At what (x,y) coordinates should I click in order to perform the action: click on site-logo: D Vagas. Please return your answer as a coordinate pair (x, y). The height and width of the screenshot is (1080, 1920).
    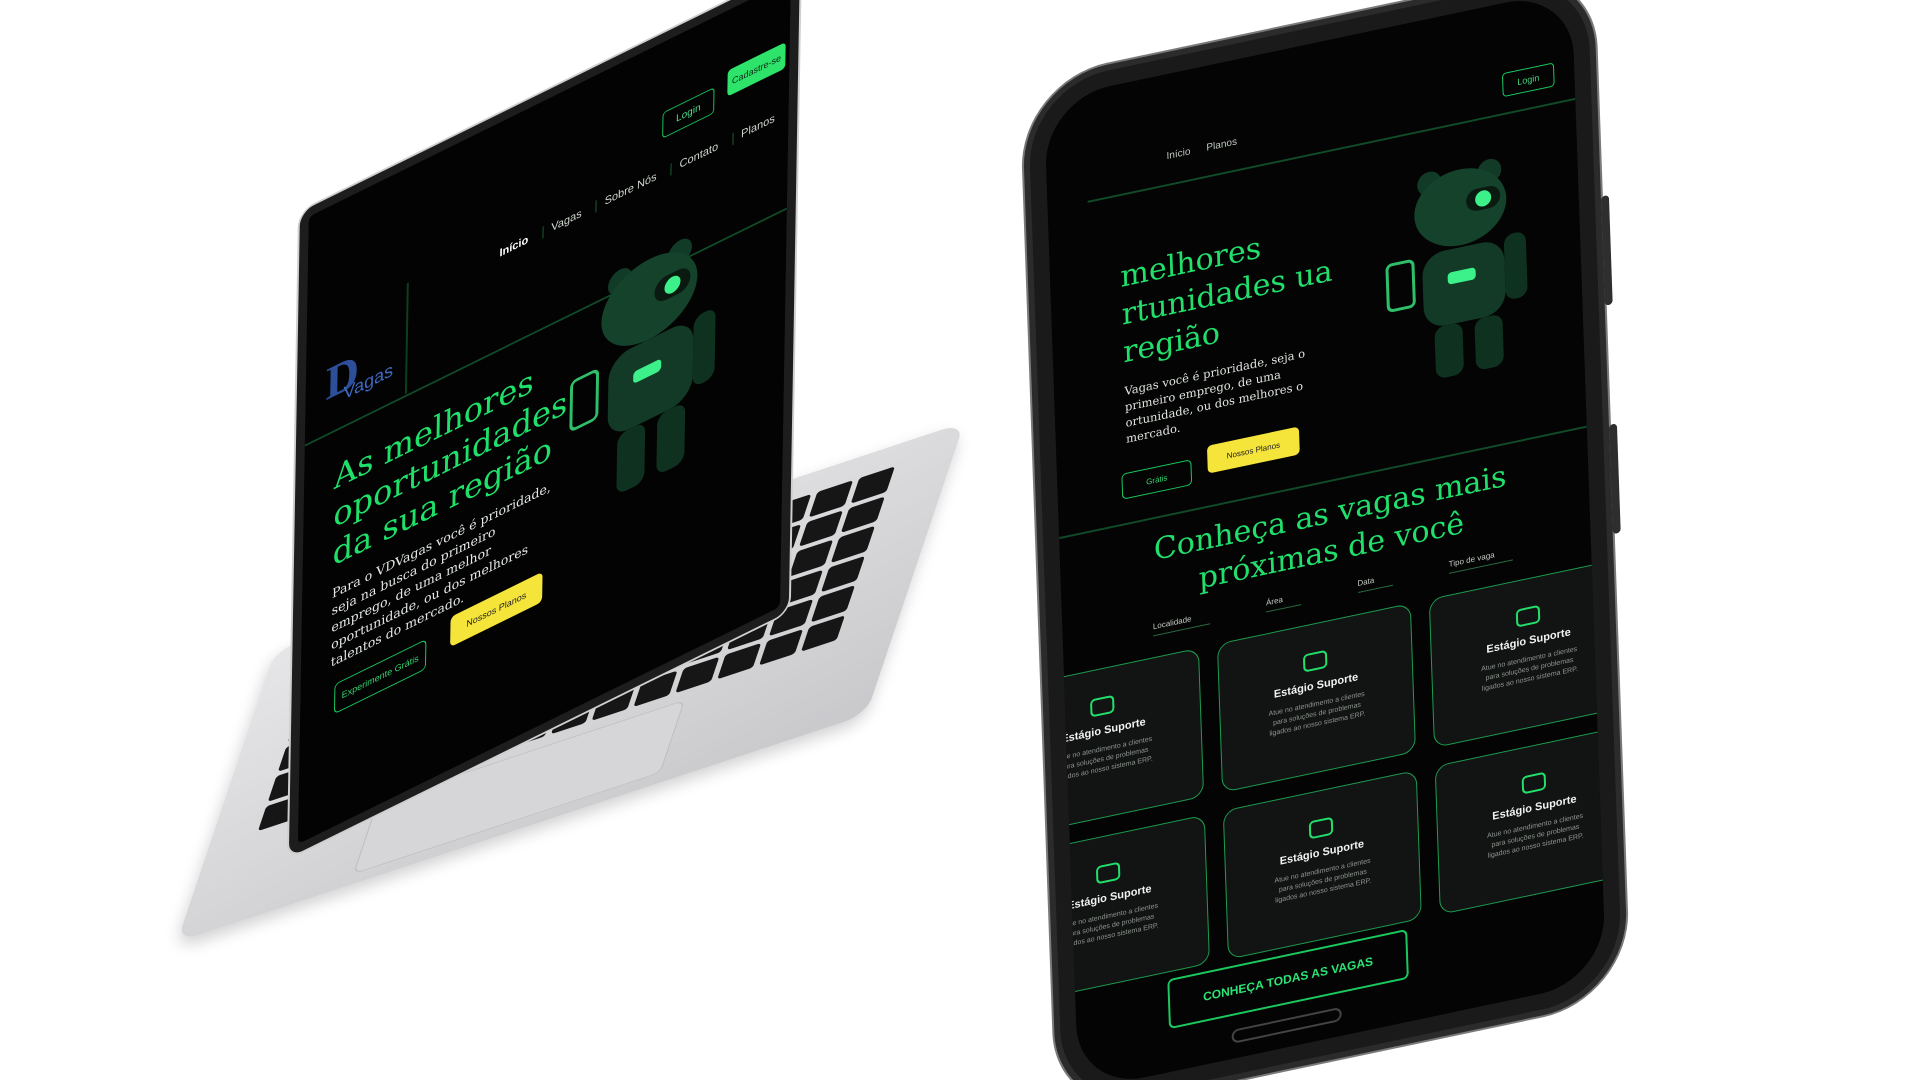
    Looking at the image, I should click on (359, 377).